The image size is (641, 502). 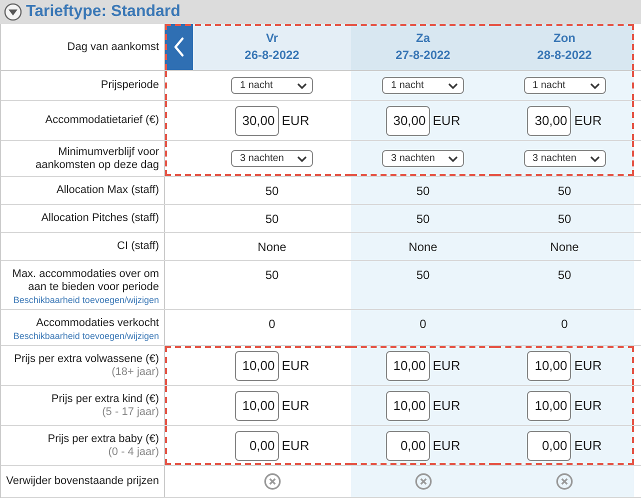 What do you see at coordinates (135, 372) in the screenshot?
I see `age-range: (18+ jaar)` at bounding box center [135, 372].